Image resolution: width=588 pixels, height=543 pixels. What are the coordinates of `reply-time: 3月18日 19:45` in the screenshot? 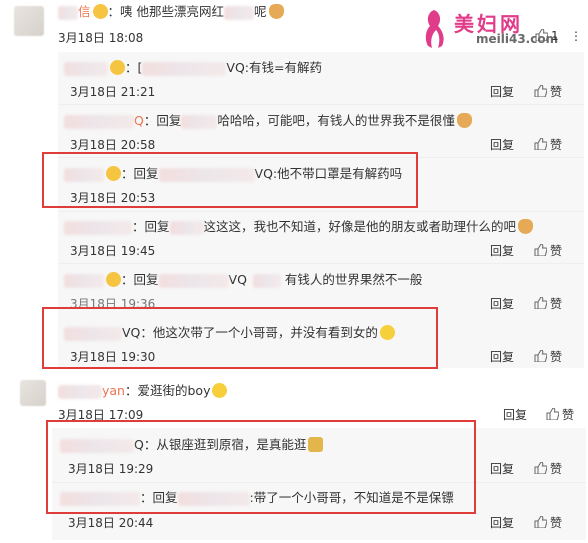 It's located at (113, 251).